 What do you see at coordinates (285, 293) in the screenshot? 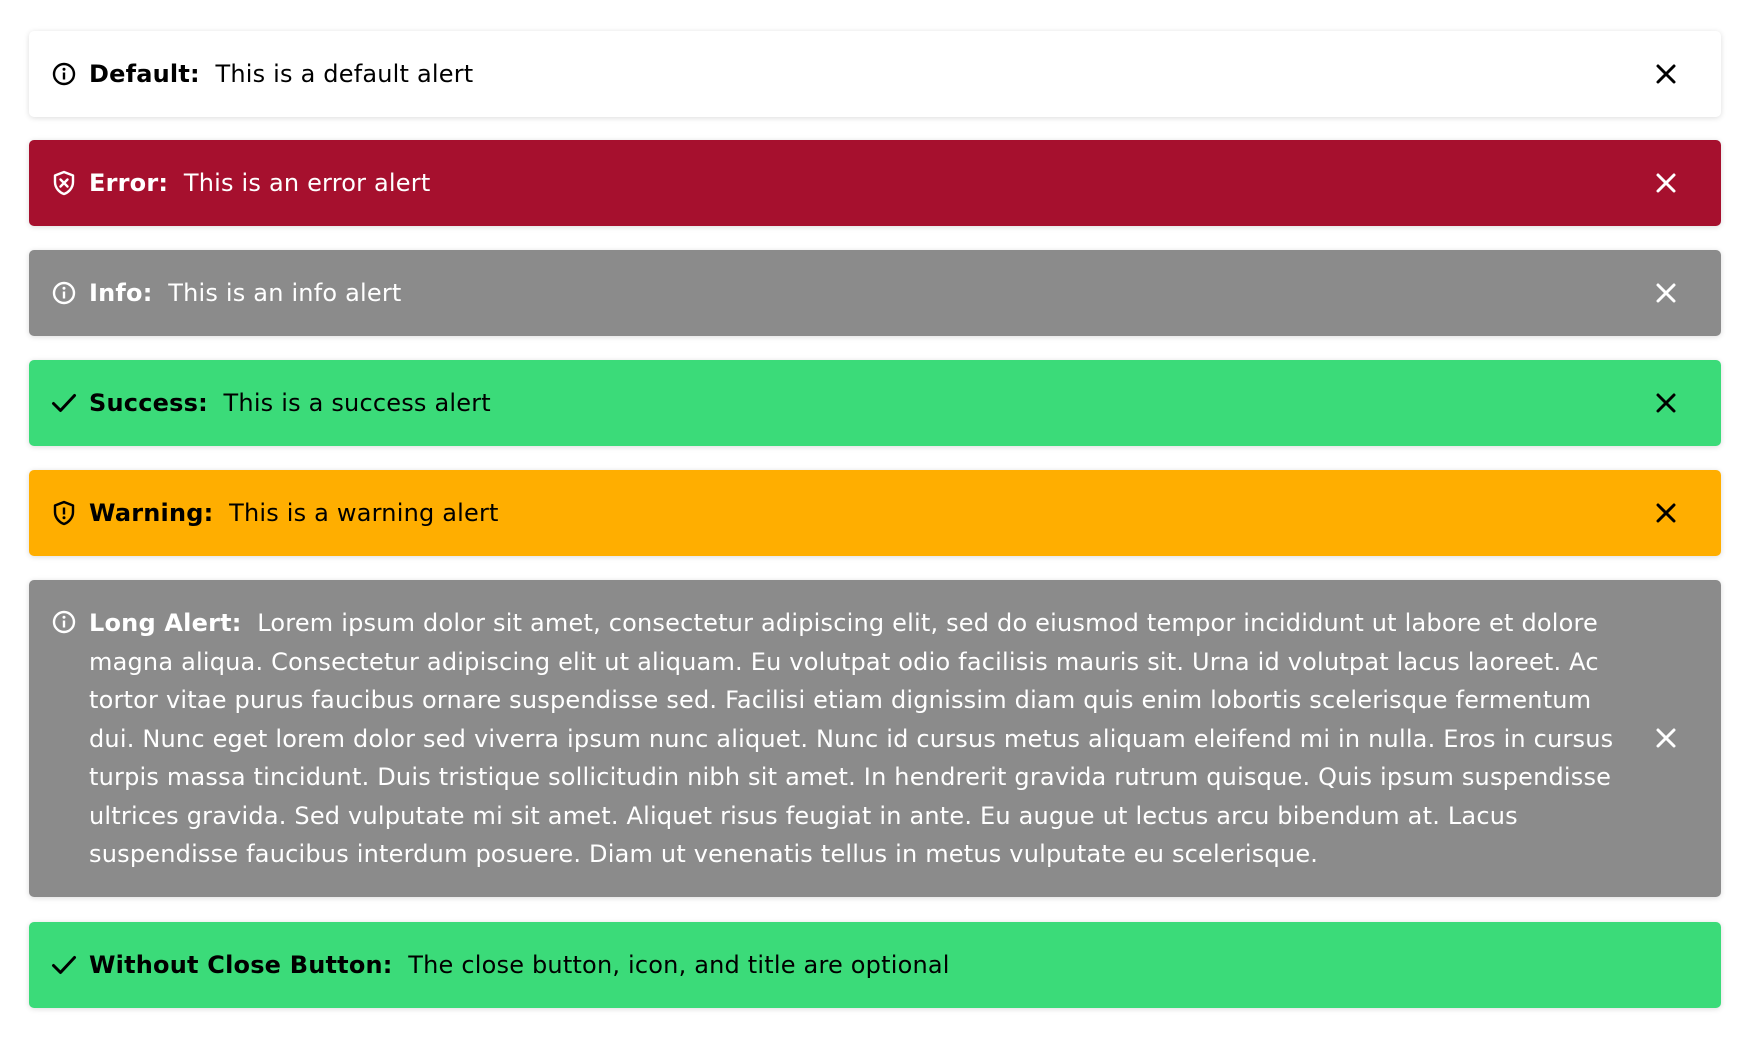
I see `alert-message: This is an info alert` at bounding box center [285, 293].